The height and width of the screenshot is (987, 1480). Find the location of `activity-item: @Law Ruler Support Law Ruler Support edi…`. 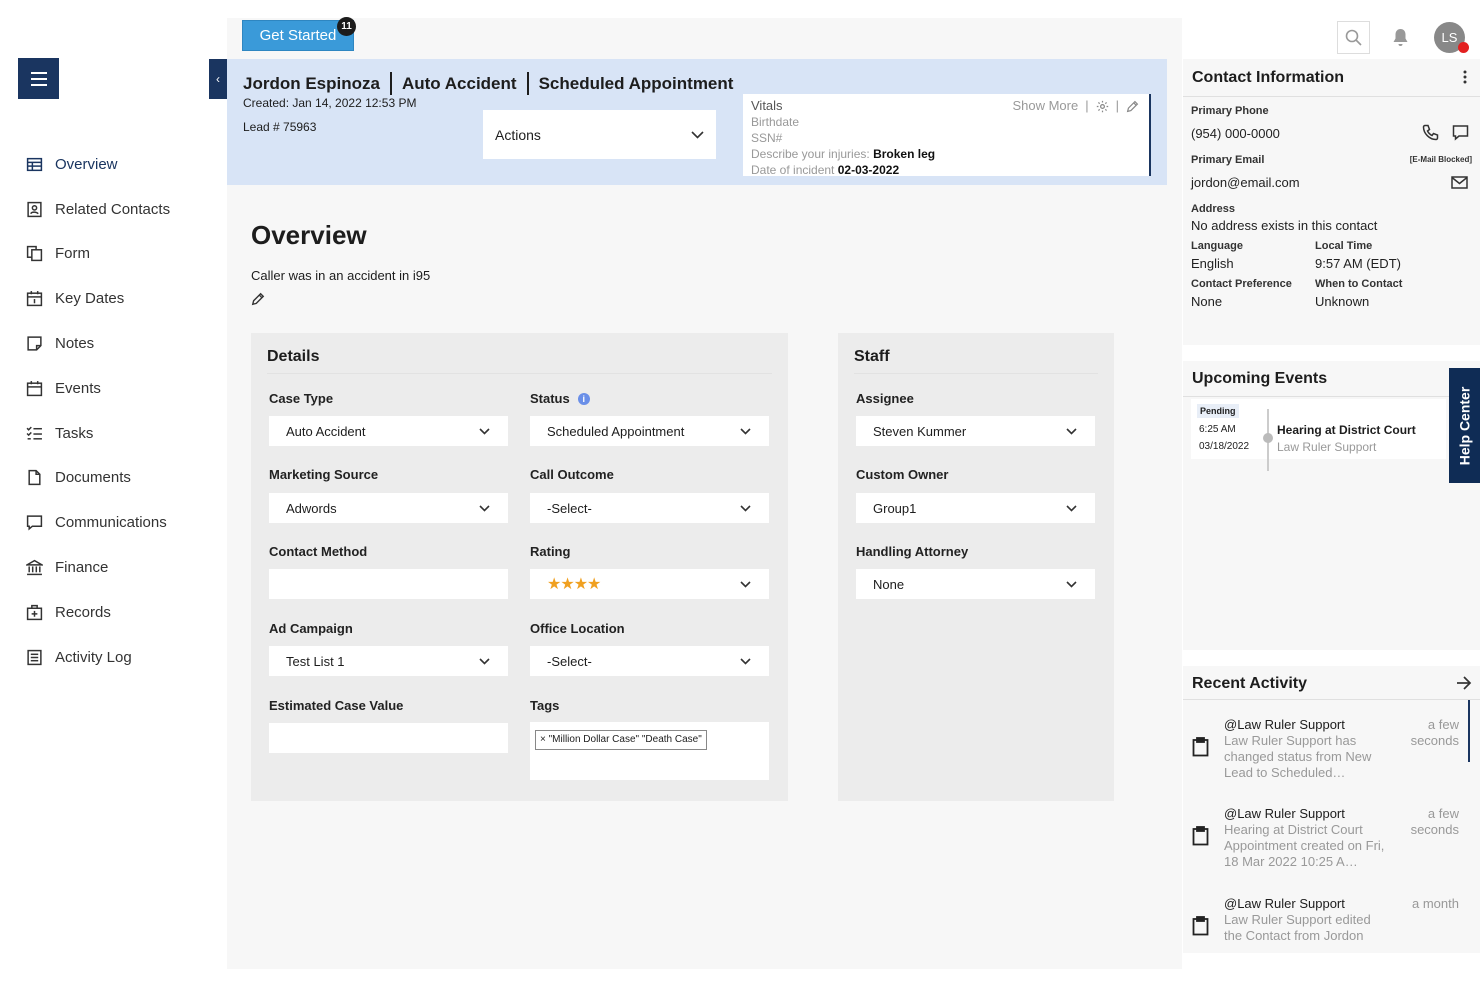

activity-item: @Law Ruler Support Law Ruler Support edi… is located at coordinates (1326, 924).